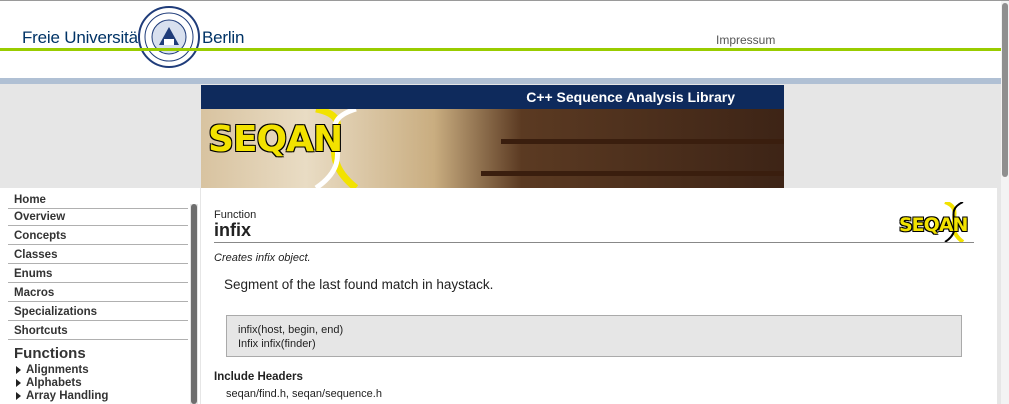  What do you see at coordinates (1005, 90) in the screenshot?
I see `window-scrollbar-thumb` at bounding box center [1005, 90].